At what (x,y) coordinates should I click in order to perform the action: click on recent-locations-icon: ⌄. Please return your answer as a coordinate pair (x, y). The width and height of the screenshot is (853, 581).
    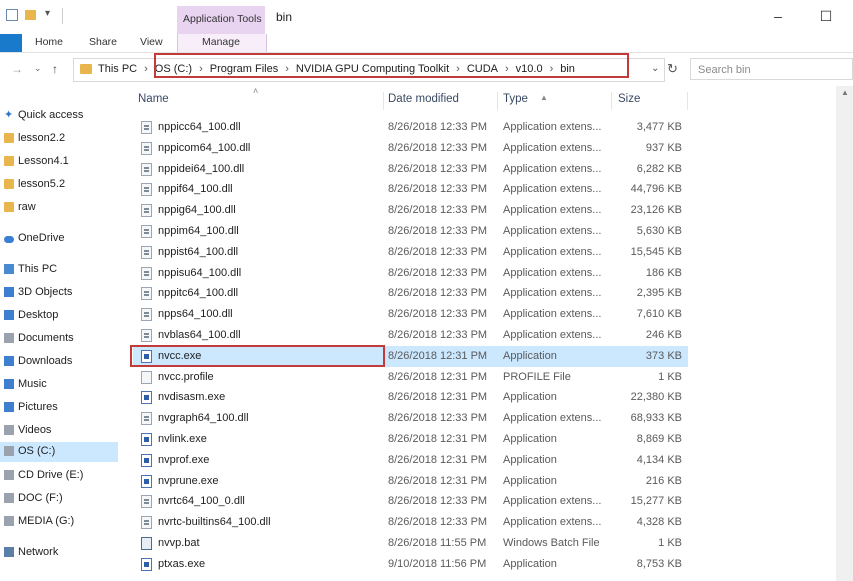
    Looking at the image, I should click on (38, 68).